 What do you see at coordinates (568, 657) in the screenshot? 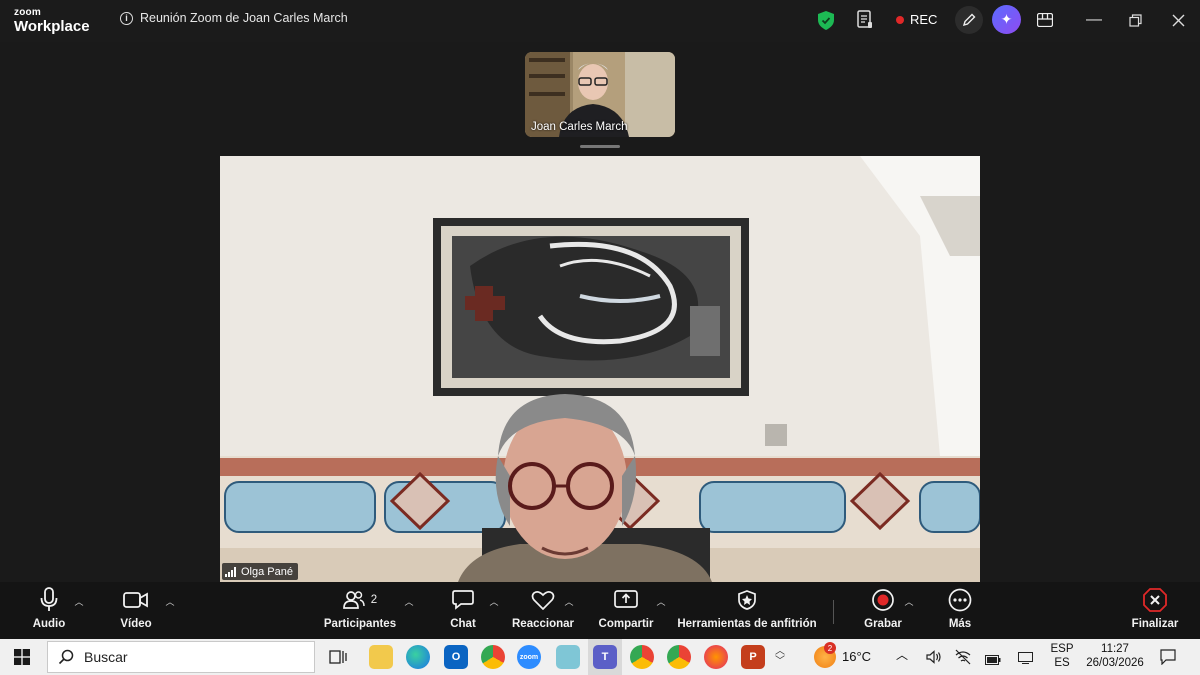
I see `notes-app-icon` at bounding box center [568, 657].